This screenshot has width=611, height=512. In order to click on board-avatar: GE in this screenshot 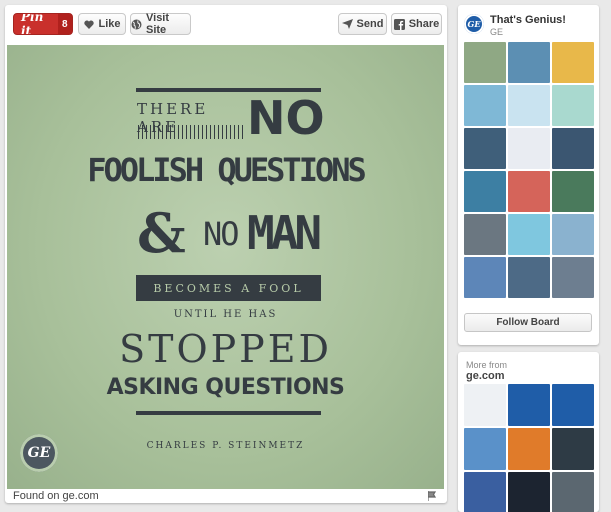, I will do `click(474, 24)`.